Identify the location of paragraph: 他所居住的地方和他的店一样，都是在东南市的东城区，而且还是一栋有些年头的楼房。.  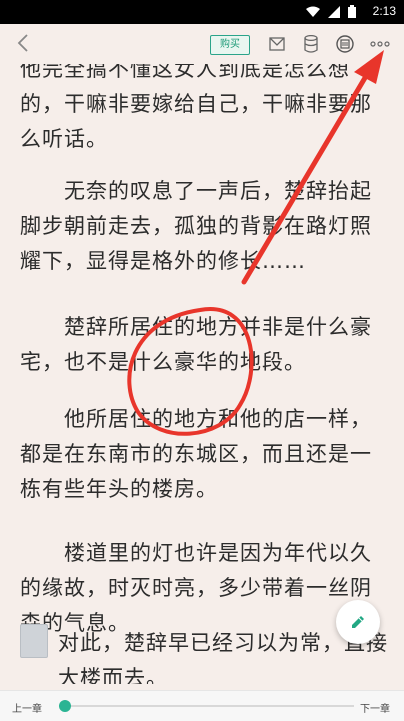
(196, 454).